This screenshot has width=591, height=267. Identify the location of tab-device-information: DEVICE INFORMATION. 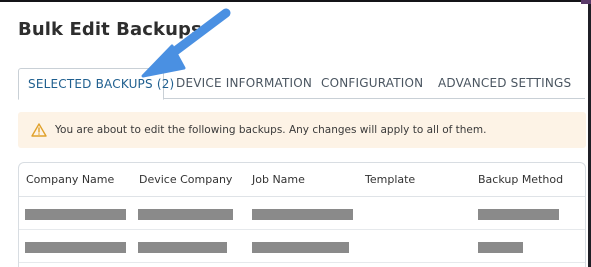
(244, 83).